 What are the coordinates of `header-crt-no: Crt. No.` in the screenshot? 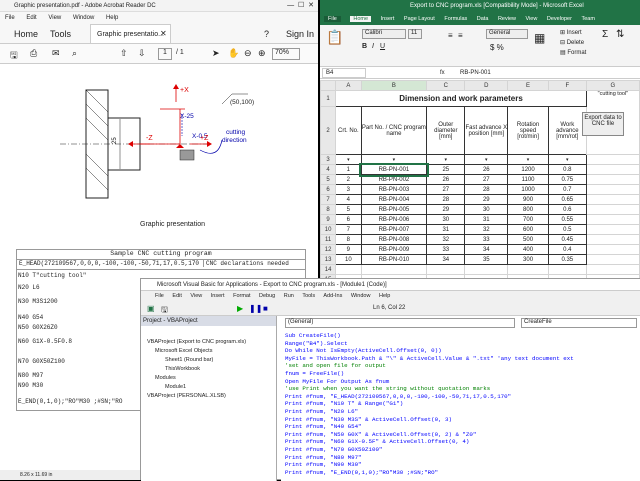 It's located at (348, 130).